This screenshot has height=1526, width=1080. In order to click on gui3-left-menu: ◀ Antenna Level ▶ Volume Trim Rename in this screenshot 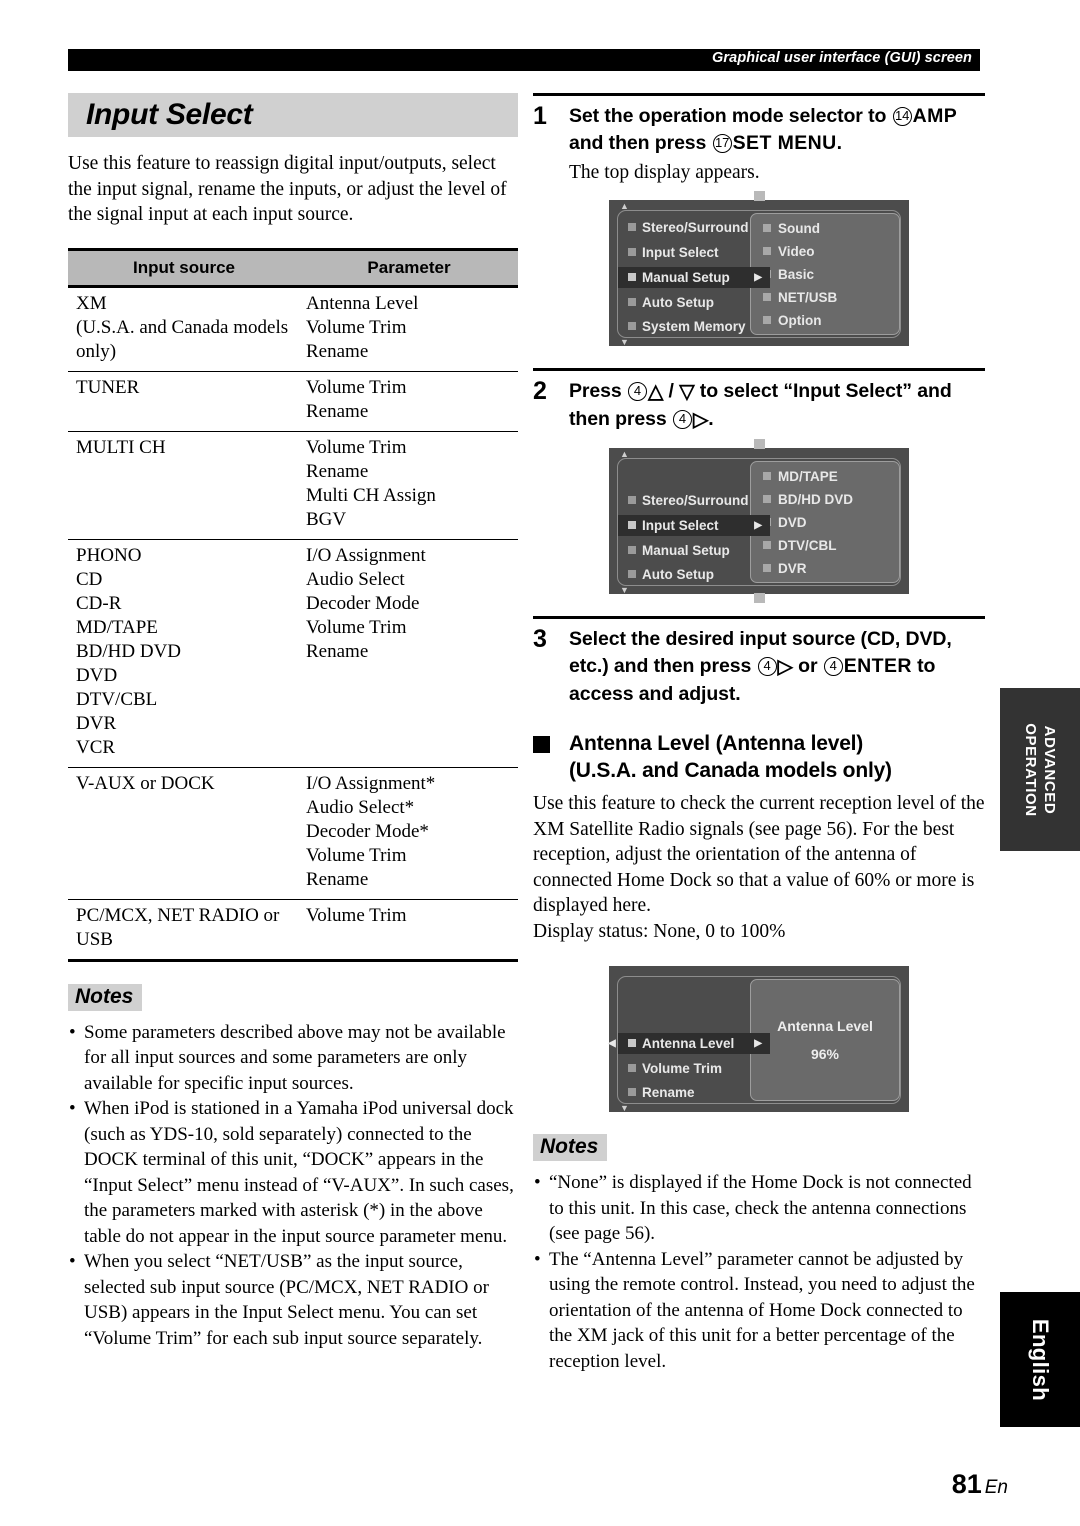, I will do `click(689, 1040)`.